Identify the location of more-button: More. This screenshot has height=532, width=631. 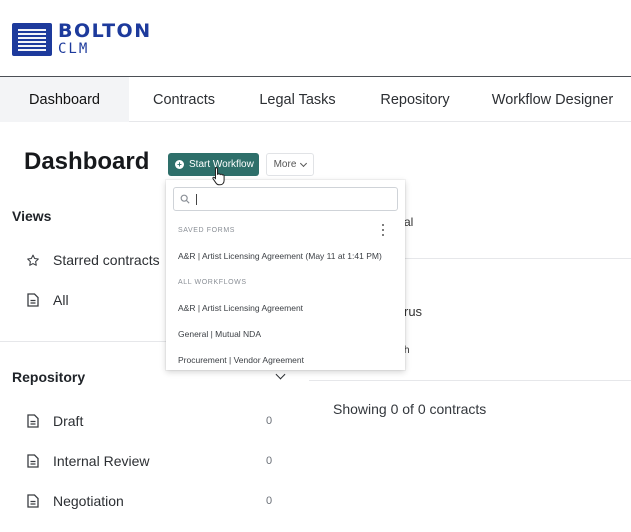
(290, 164).